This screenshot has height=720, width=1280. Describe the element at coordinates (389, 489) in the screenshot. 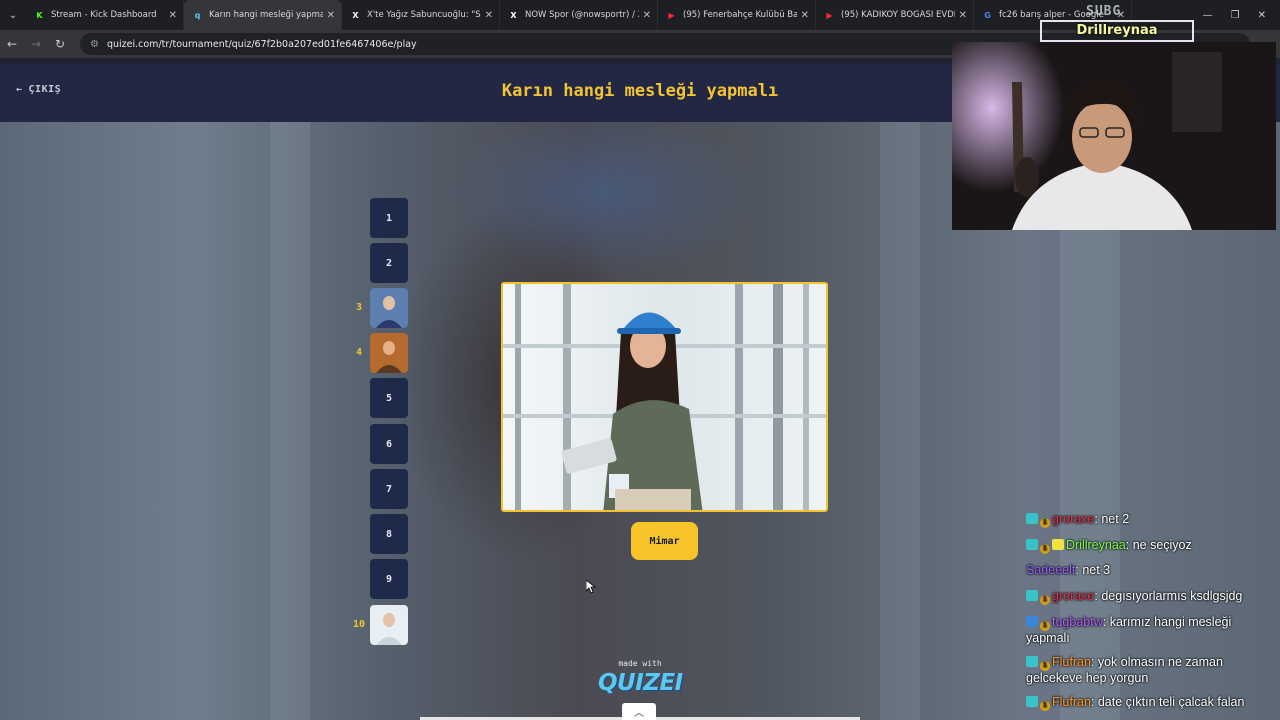

I see `step-button: 7` at that location.